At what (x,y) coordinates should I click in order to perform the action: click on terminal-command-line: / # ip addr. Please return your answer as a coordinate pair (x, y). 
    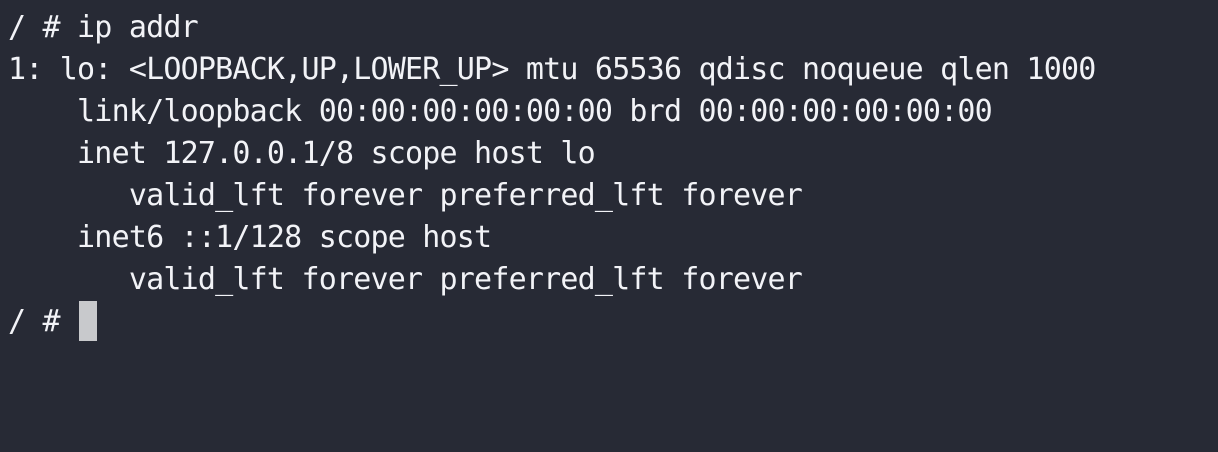
    Looking at the image, I should click on (103, 27).